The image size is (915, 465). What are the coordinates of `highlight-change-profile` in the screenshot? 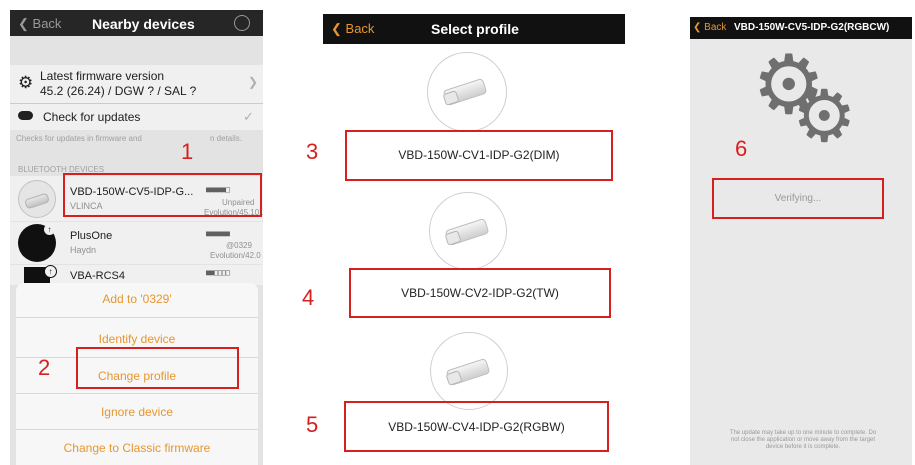 It's located at (157, 368).